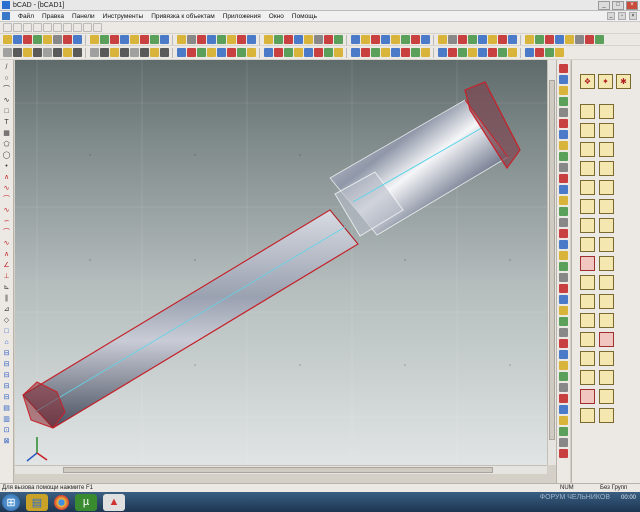 Image resolution: width=640 pixels, height=512 pixels. What do you see at coordinates (552, 260) in the screenshot?
I see `vertical-scroll-thumb` at bounding box center [552, 260].